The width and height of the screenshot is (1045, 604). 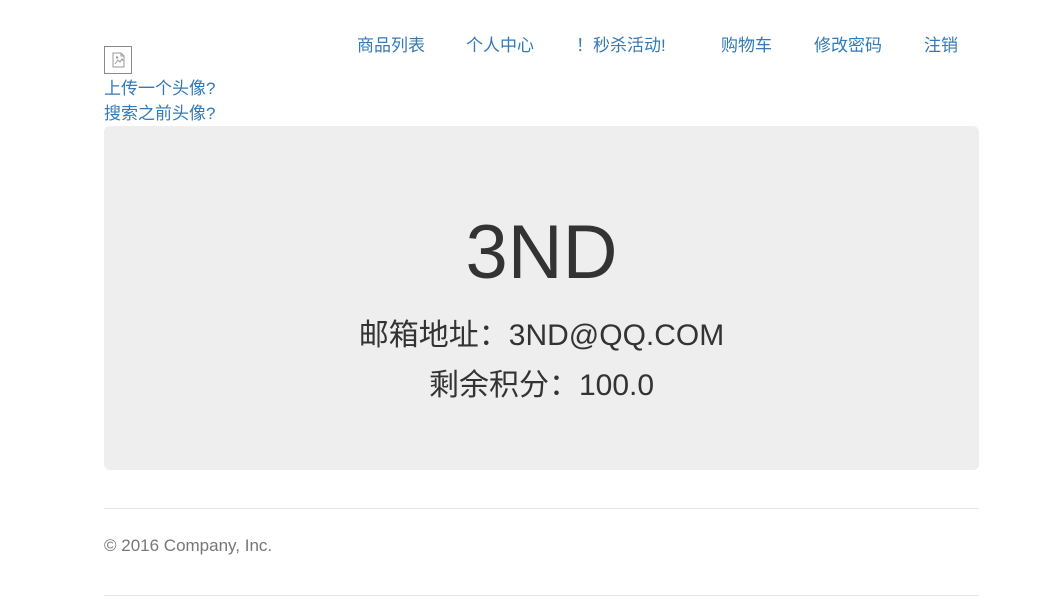 What do you see at coordinates (541, 595) in the screenshot?
I see `footer-bottom-divider` at bounding box center [541, 595].